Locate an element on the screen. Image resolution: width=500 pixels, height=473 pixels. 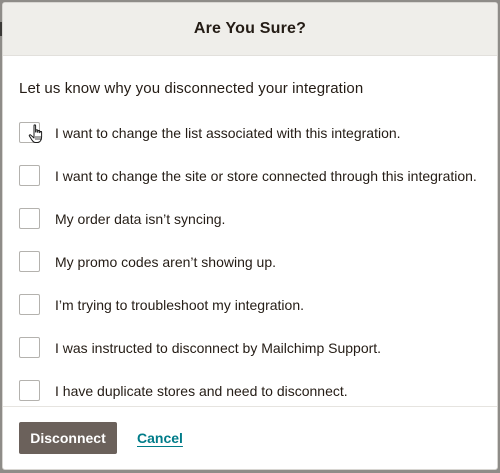
disconnect-button: Disconnect is located at coordinates (68, 438).